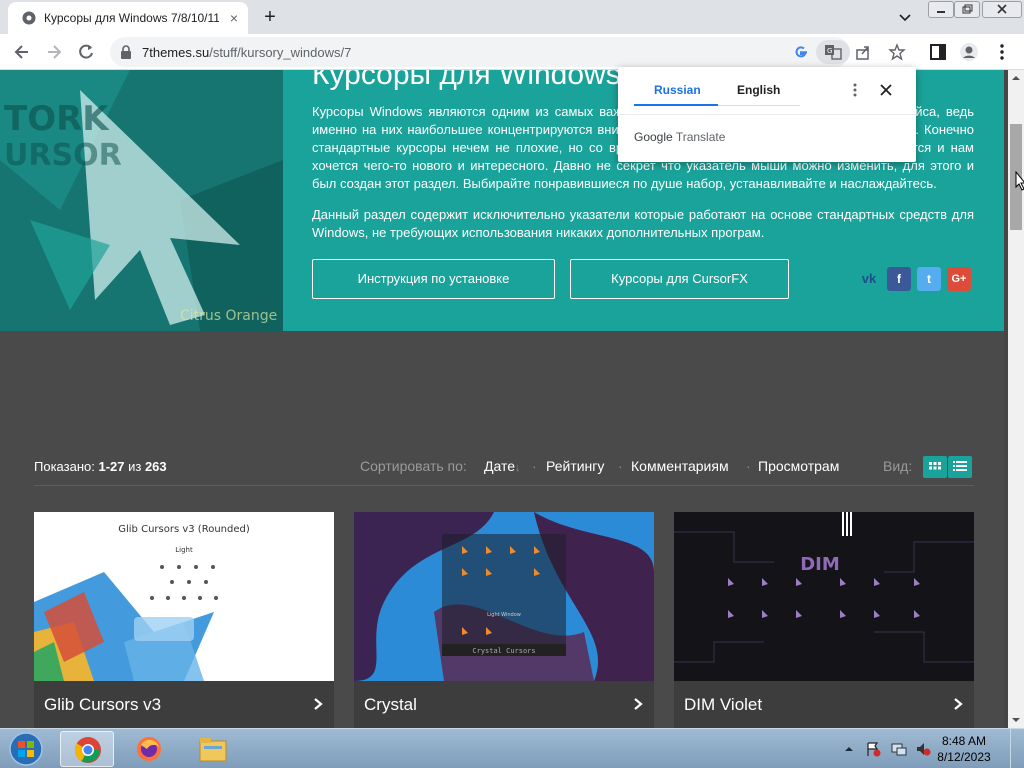 Image resolution: width=1024 pixels, height=768 pixels. Describe the element at coordinates (869, 279) in the screenshot. I see `vk-share-icon: vk` at that location.